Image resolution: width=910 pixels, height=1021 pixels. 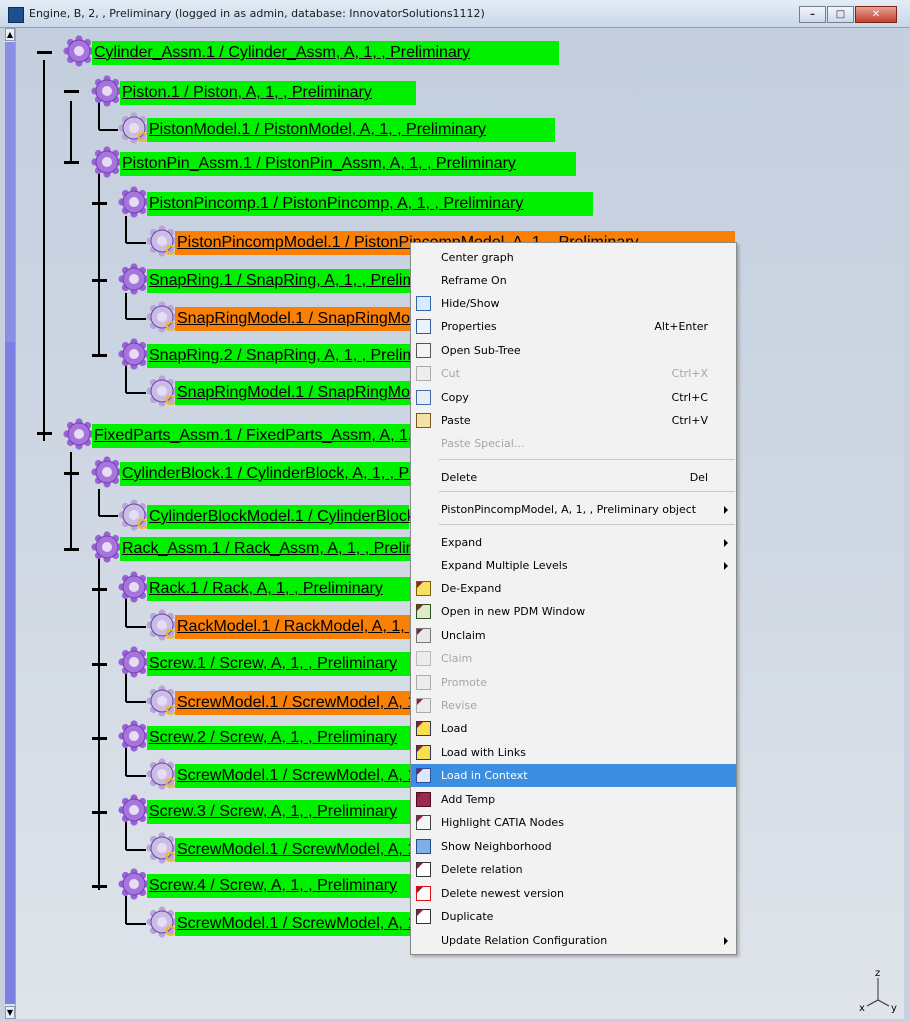 I want to click on menu-item-reframe-on: Reframe On, so click(x=573, y=280).